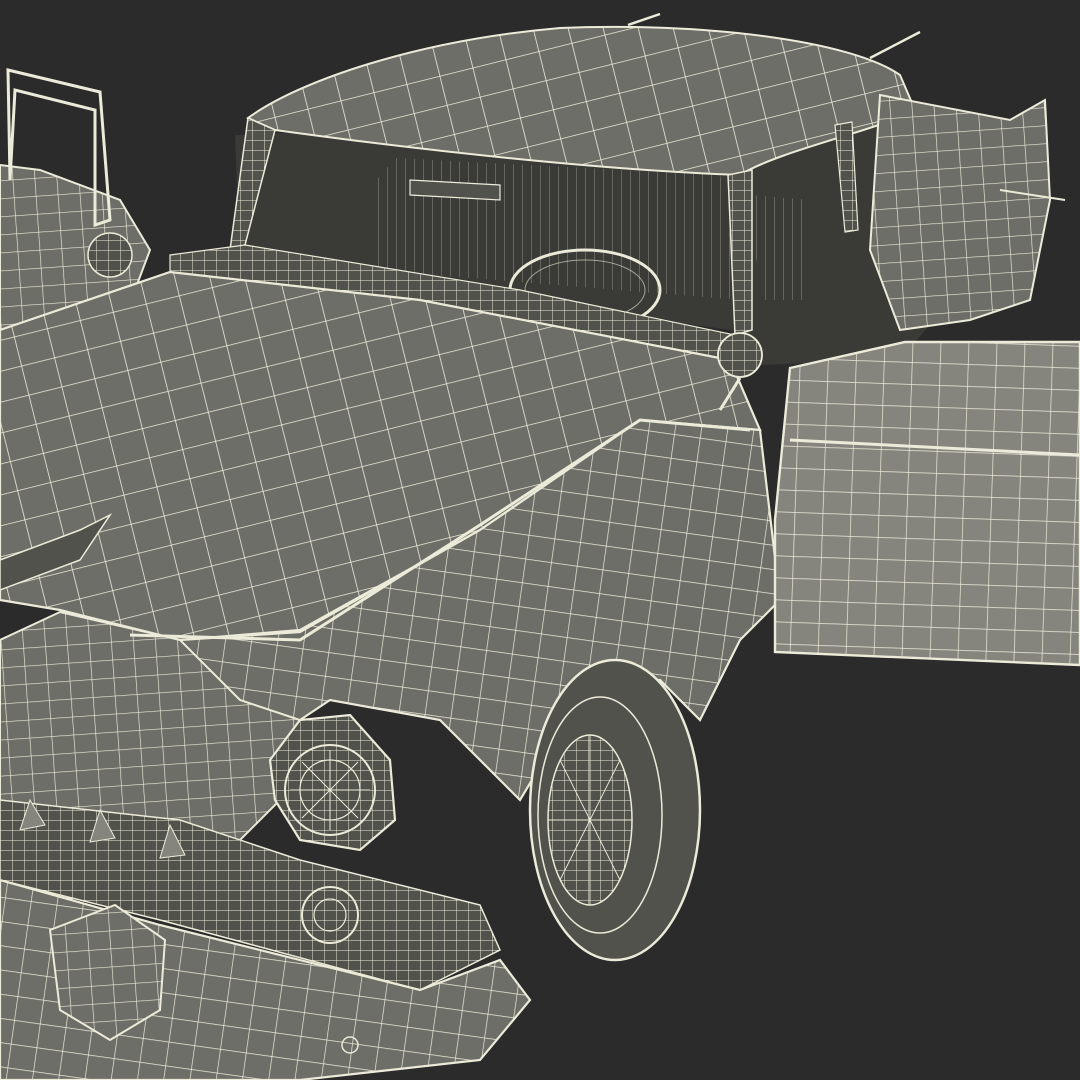 The image size is (1080, 1080). What do you see at coordinates (330, 915) in the screenshot?
I see `parking-light` at bounding box center [330, 915].